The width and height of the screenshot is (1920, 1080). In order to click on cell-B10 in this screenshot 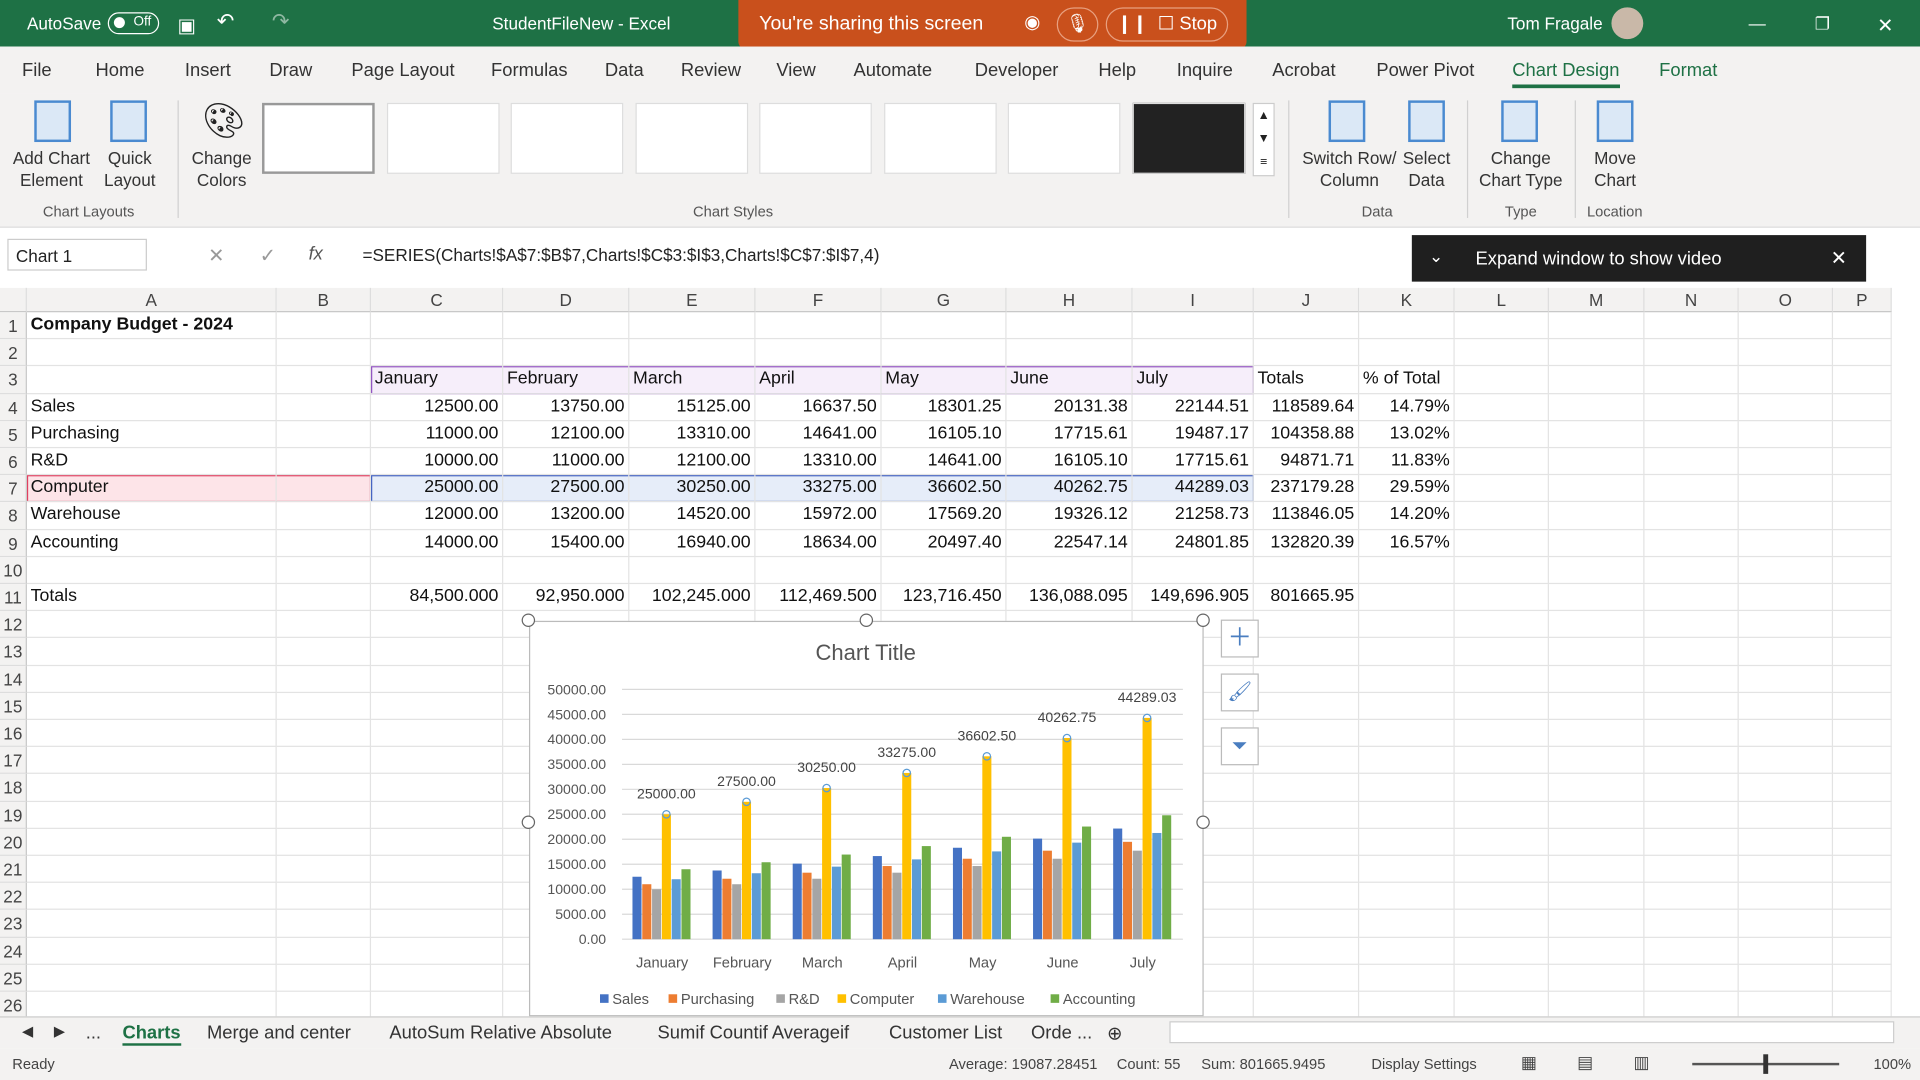, I will do `click(324, 570)`.